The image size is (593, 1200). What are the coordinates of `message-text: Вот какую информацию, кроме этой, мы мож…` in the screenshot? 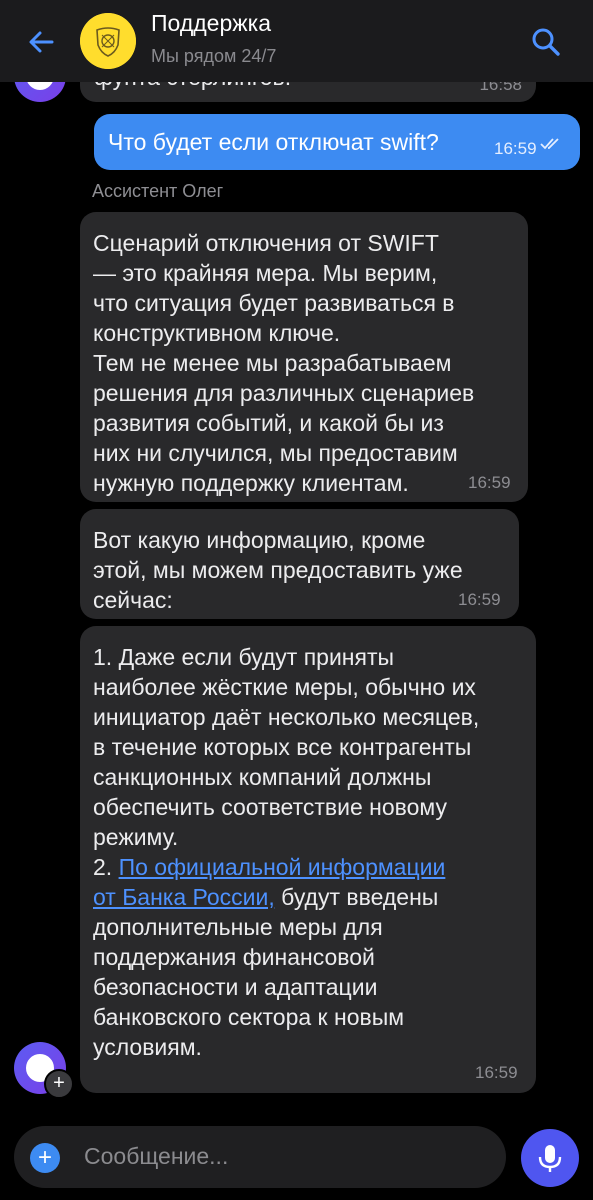 It's located at (278, 570).